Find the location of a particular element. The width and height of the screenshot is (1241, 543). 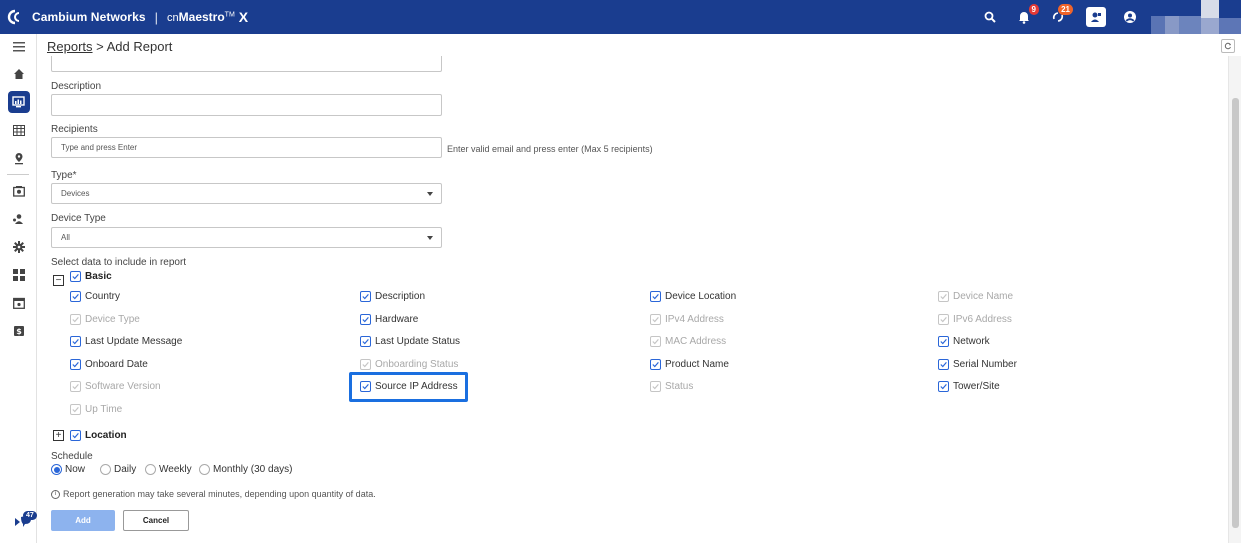

schedule-radio-weekly: Weekly is located at coordinates (168, 469).